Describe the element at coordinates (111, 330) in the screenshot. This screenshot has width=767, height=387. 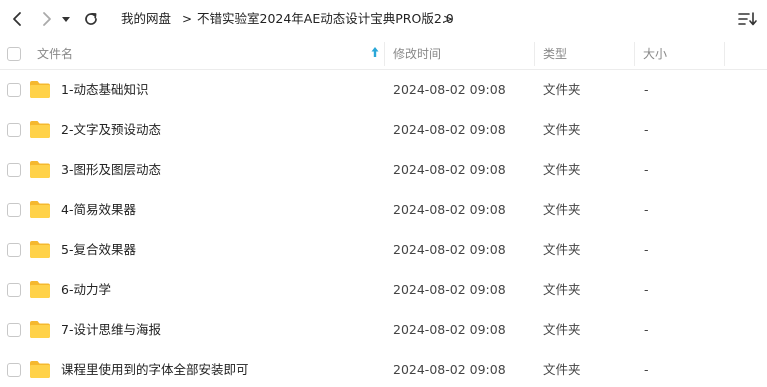
I see `file-name: 7-设计思维与海报` at that location.